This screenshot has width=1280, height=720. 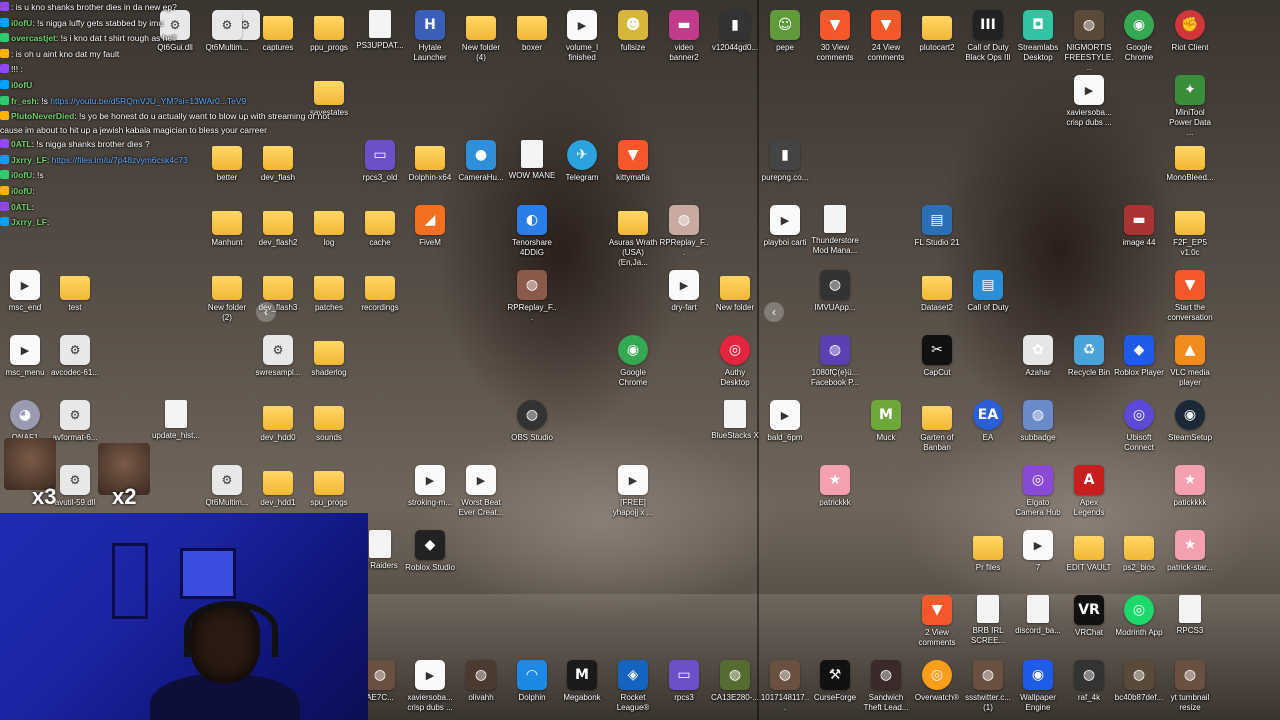 I want to click on desktop-icon-riot-client: ✊ Riot Client, so click(x=1190, y=31).